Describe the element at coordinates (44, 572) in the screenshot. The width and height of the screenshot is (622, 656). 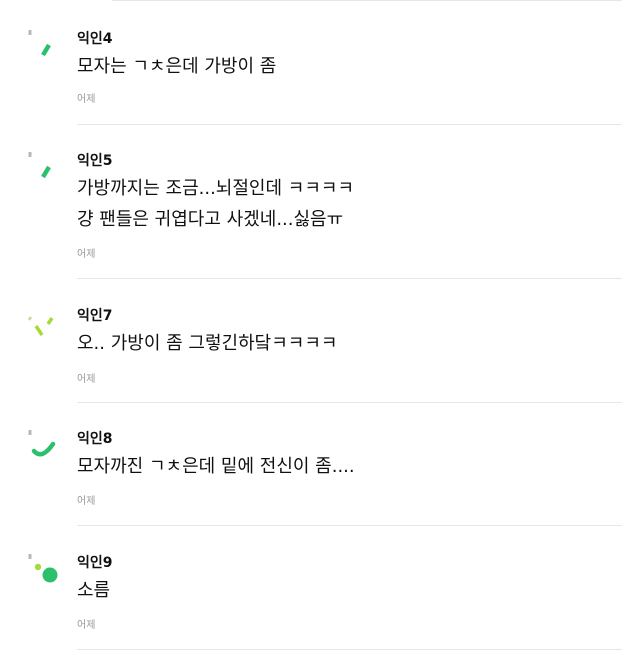
I see `green-dots-icon` at that location.